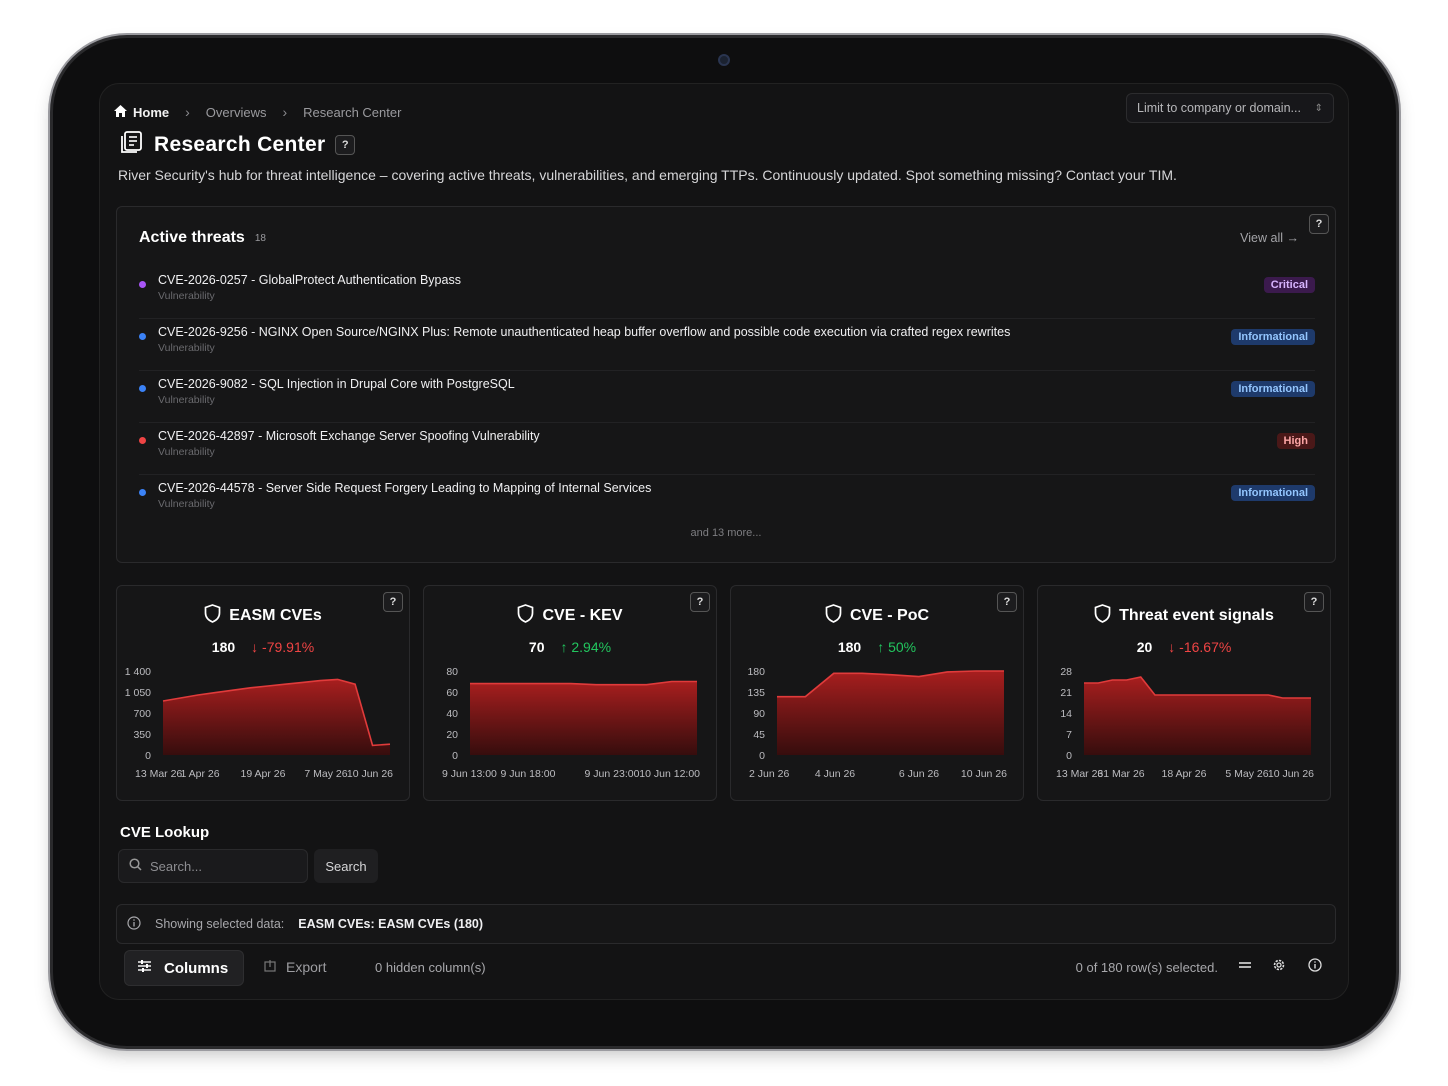 This screenshot has width=1448, height=1086. I want to click on search-icon, so click(135, 866).